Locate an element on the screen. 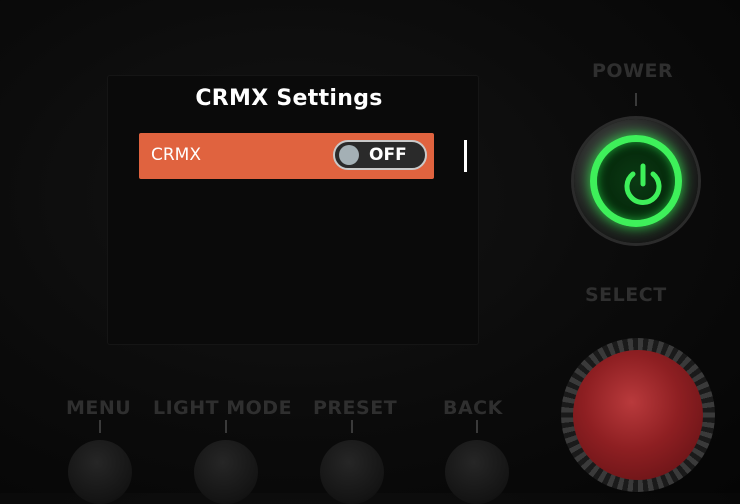 This screenshot has height=504, width=740. back-tick is located at coordinates (477, 426).